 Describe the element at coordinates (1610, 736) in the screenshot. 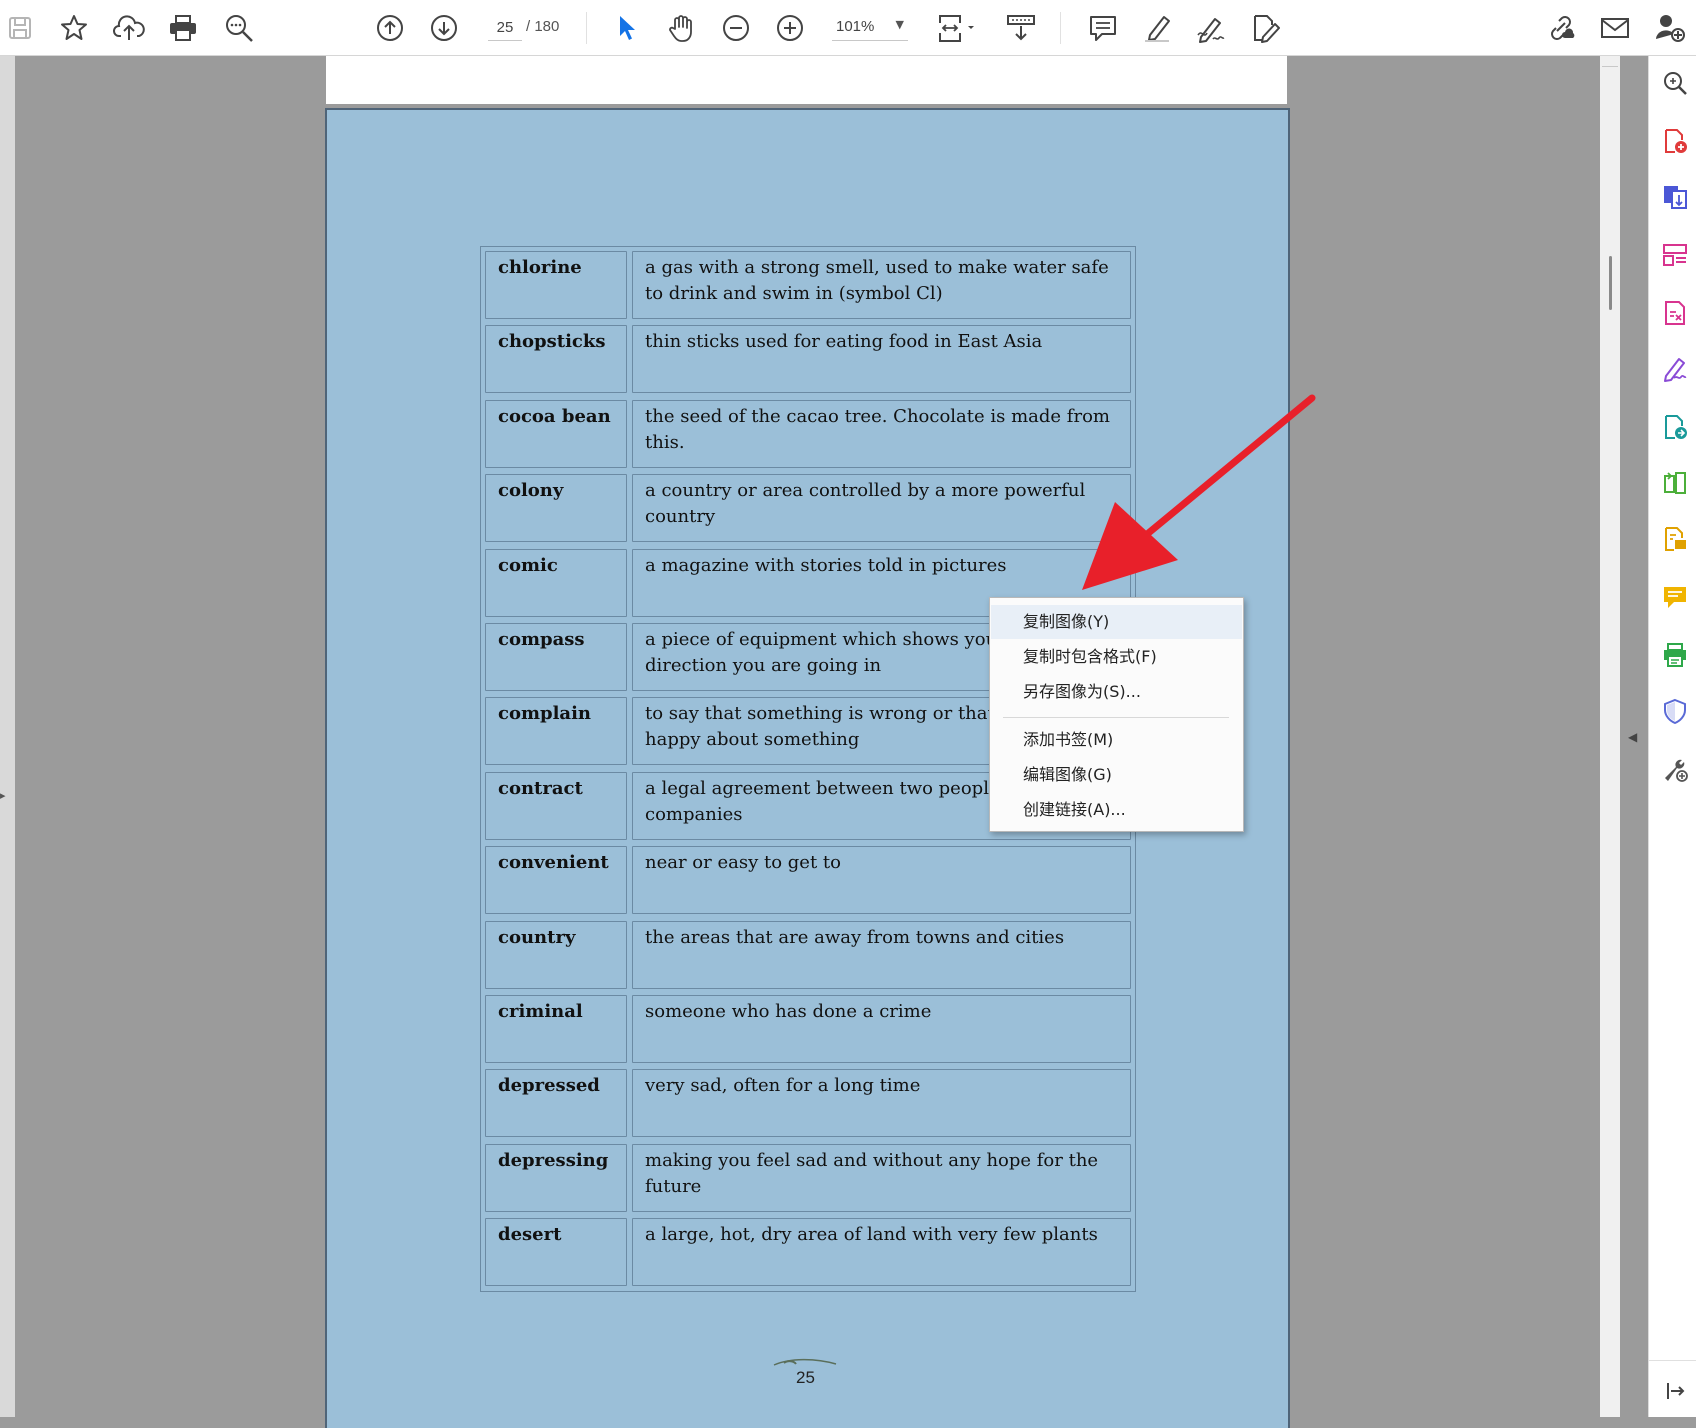

I see `vertical-scrollbar` at that location.